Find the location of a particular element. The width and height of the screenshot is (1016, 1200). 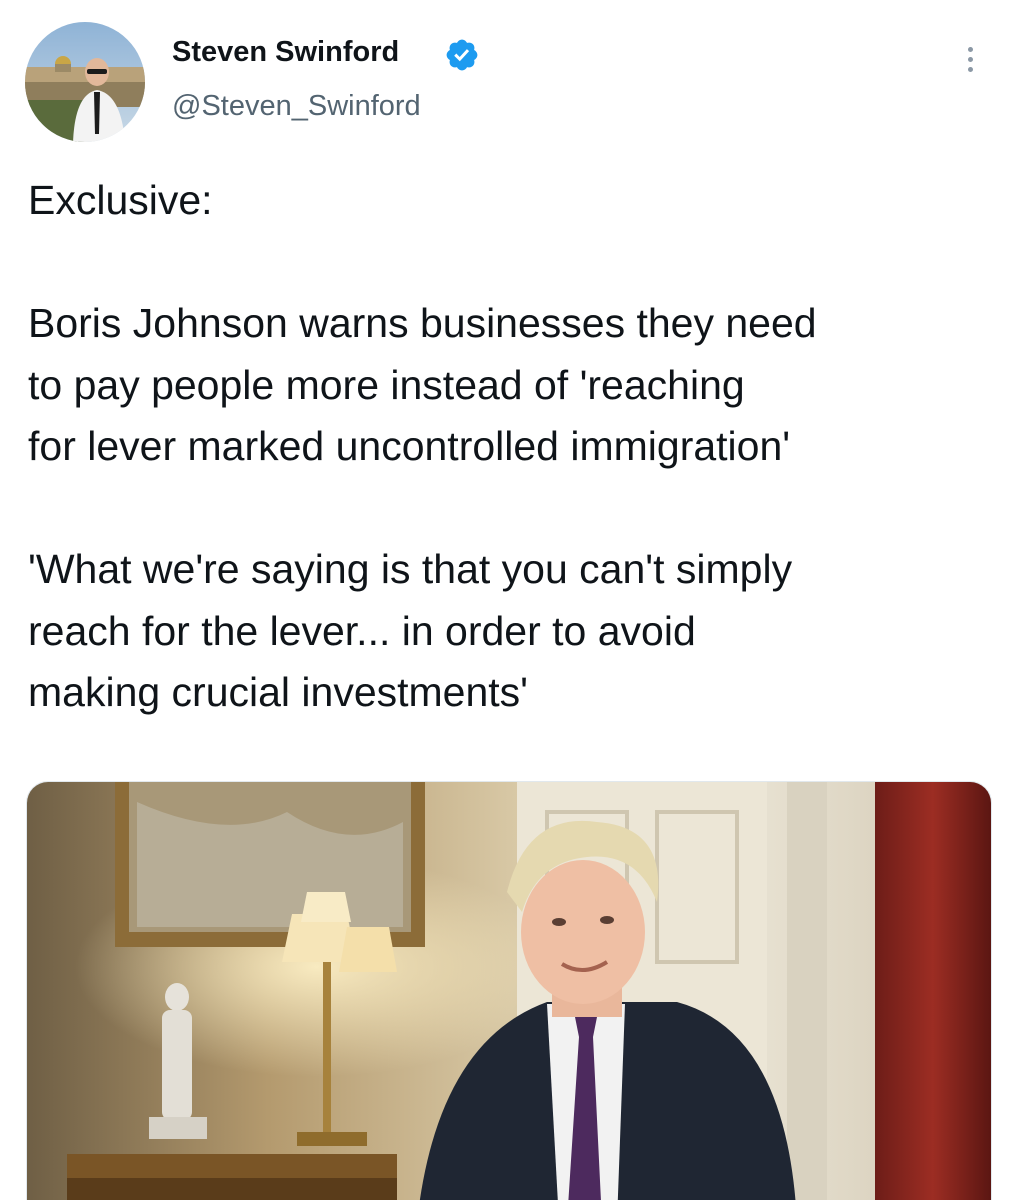

author-handle: @Steven_Swinford is located at coordinates (296, 106).